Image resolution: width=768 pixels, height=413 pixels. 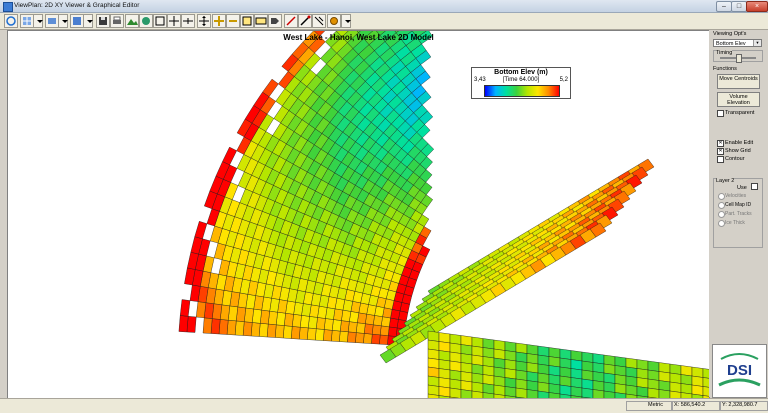 What do you see at coordinates (757, 6) in the screenshot?
I see `close-button: ×` at bounding box center [757, 6].